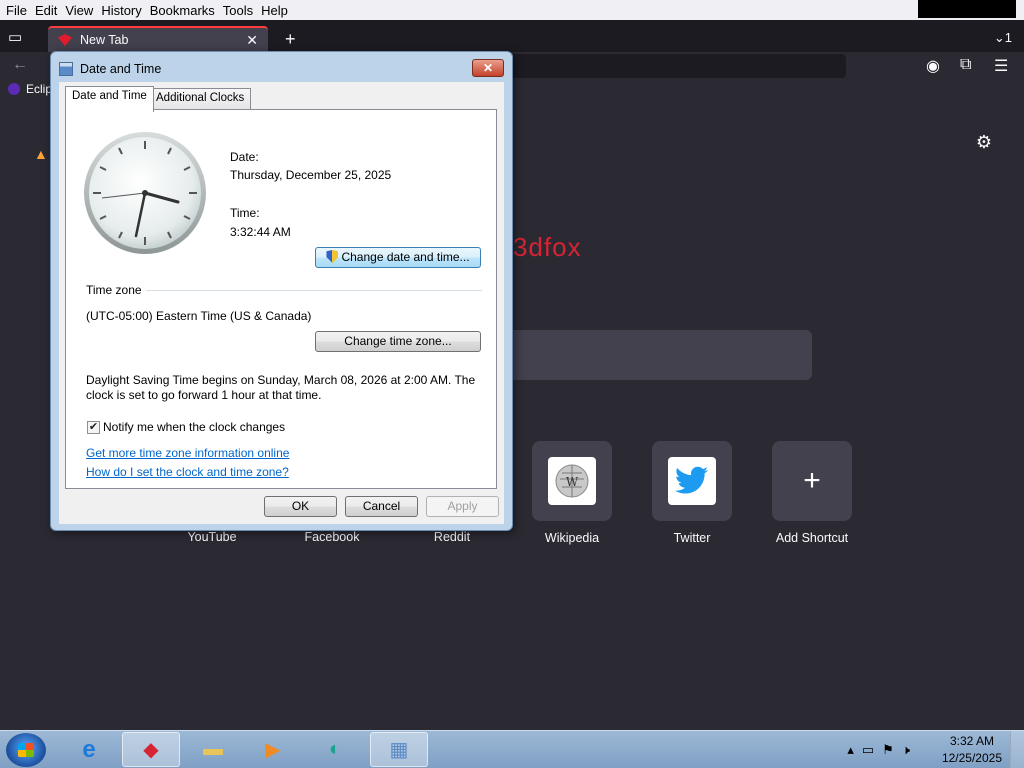 The image size is (1024, 768). I want to click on taskbar: e ◆ ▬ ▶ ◐ ▦ ▴ ▭ ⚑ 🕨 3:32 AM 12/25/2025, so click(512, 749).